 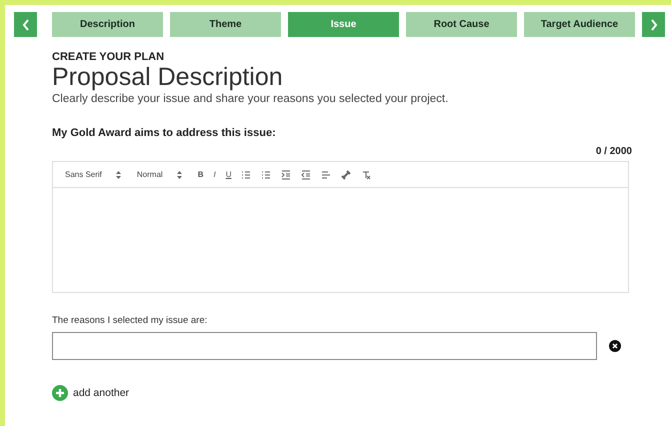 I want to click on clear-format-icon, so click(x=366, y=175).